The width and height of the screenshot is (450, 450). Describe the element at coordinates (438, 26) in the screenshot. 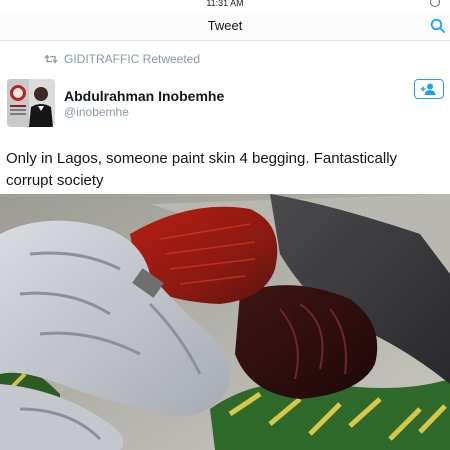

I see `search-icon` at that location.